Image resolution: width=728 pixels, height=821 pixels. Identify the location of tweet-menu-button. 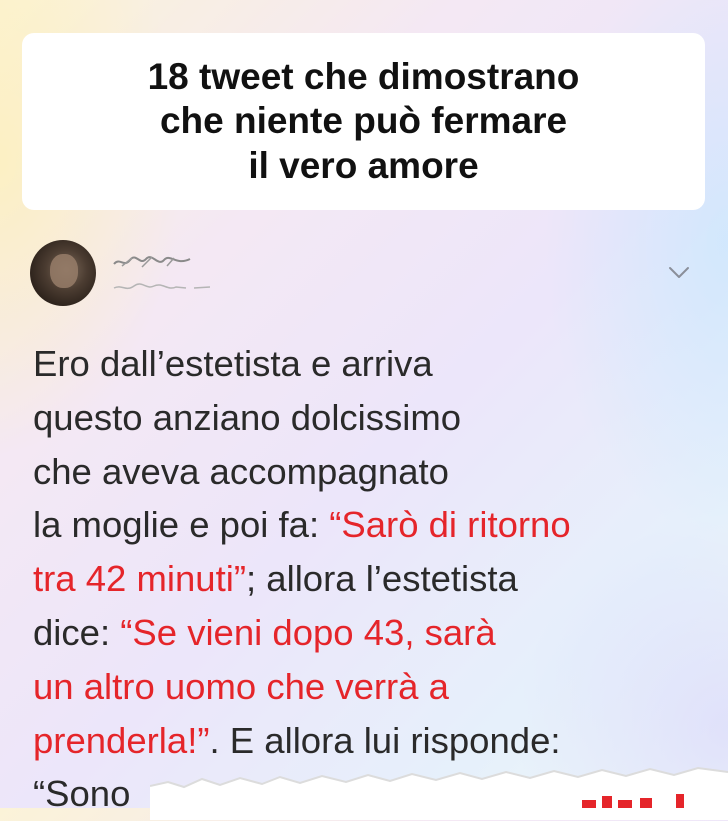
(679, 273).